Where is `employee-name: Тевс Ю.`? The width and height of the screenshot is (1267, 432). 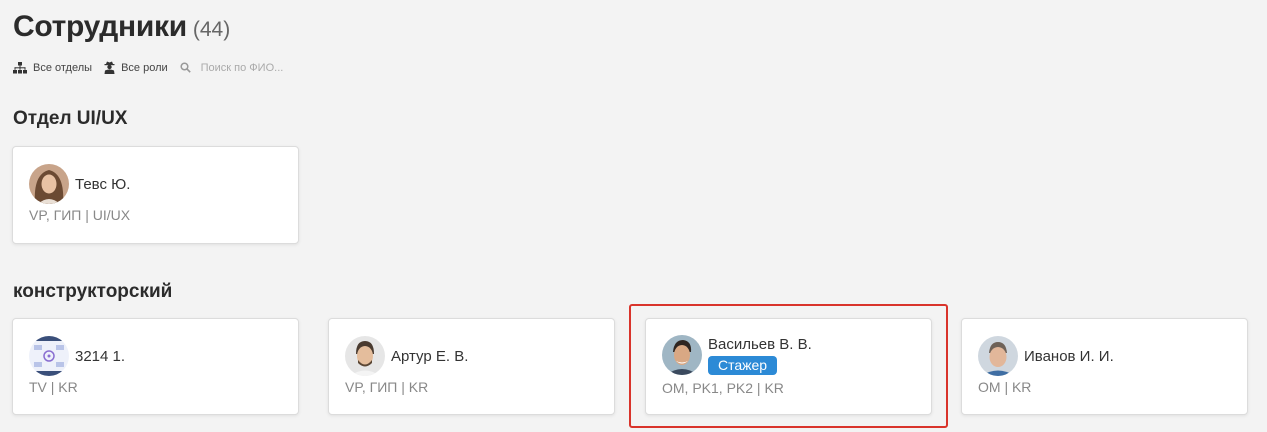
employee-name: Тевс Ю. is located at coordinates (103, 184).